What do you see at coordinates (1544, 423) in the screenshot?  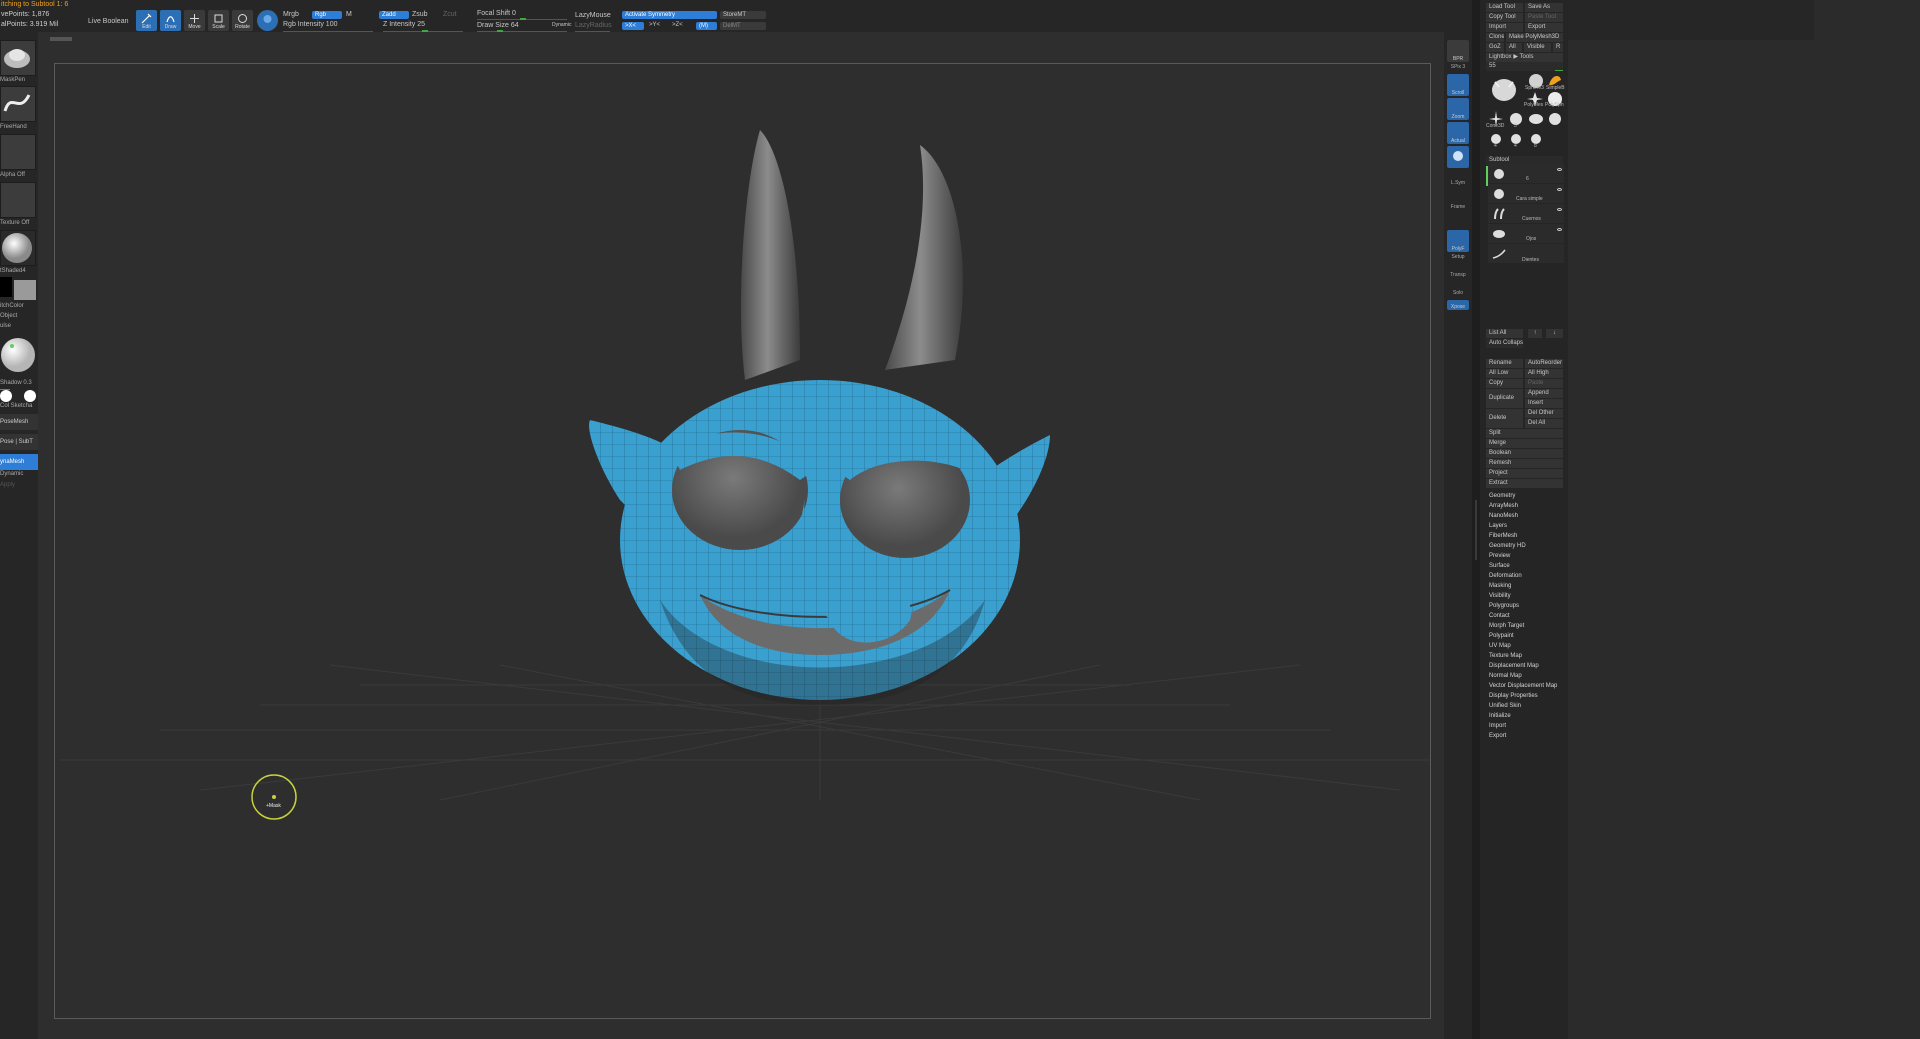 I see `del-all-button: Del All` at bounding box center [1544, 423].